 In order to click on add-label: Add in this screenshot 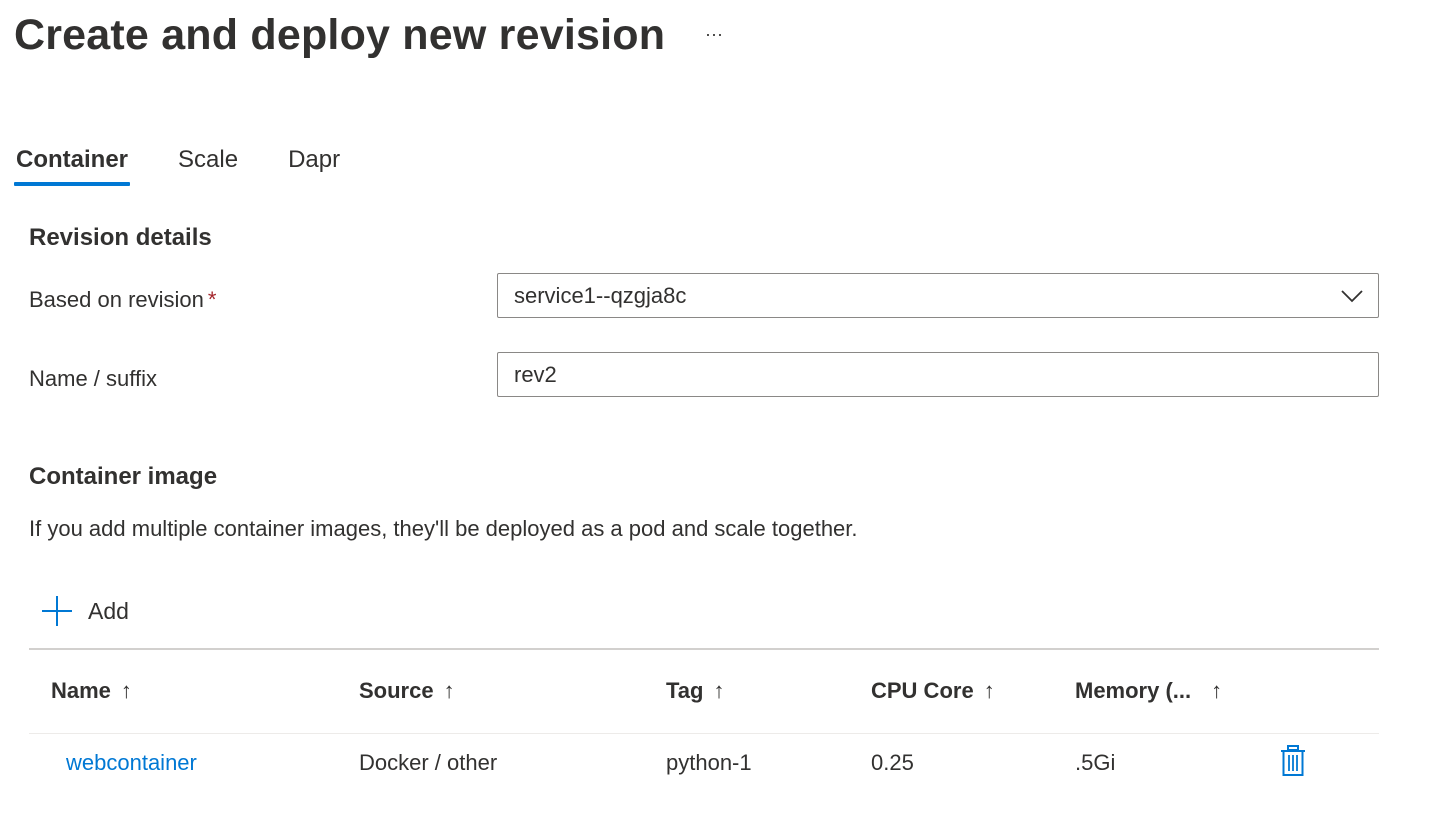, I will do `click(108, 610)`.